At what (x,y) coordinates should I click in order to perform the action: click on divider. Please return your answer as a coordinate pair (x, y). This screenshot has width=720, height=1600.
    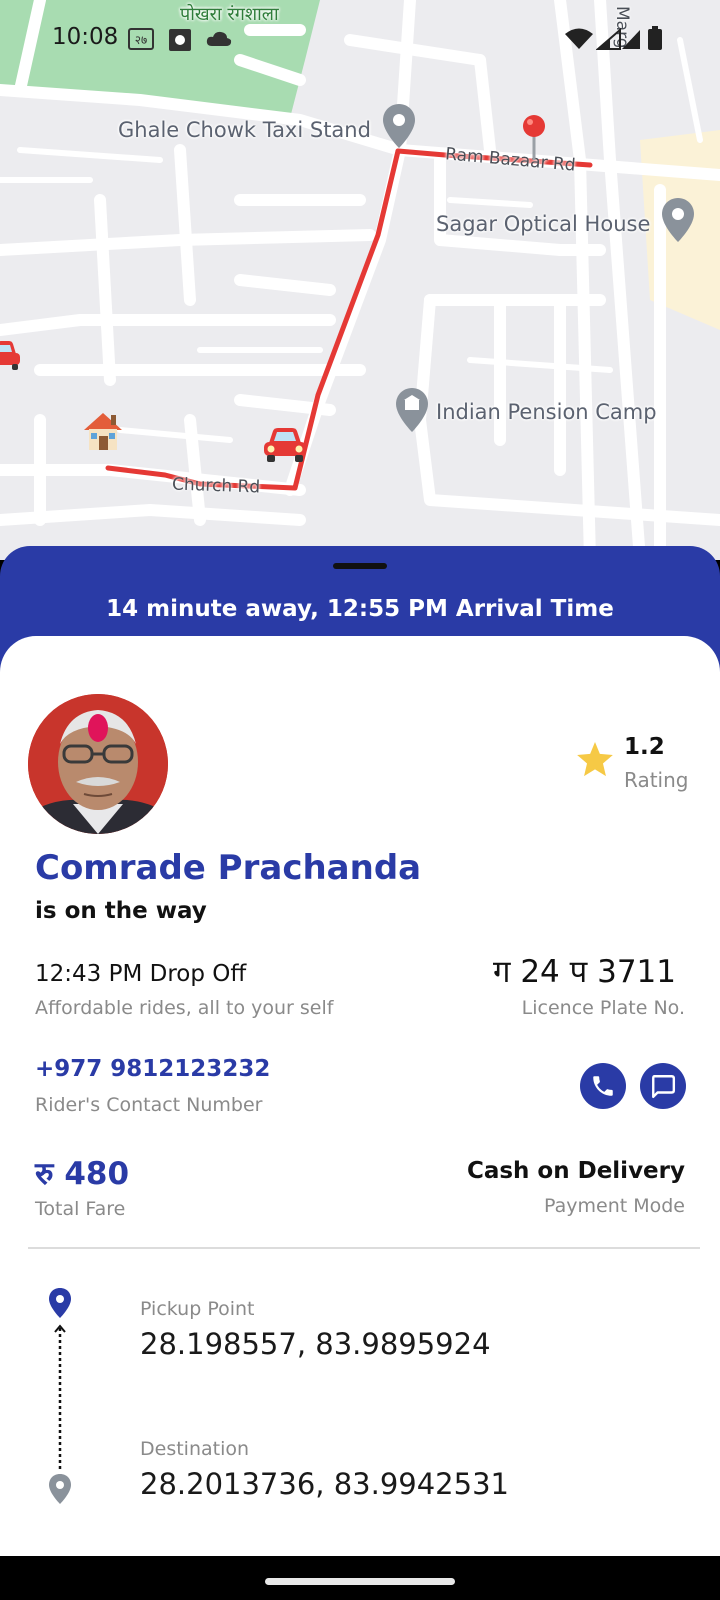
    Looking at the image, I should click on (364, 1248).